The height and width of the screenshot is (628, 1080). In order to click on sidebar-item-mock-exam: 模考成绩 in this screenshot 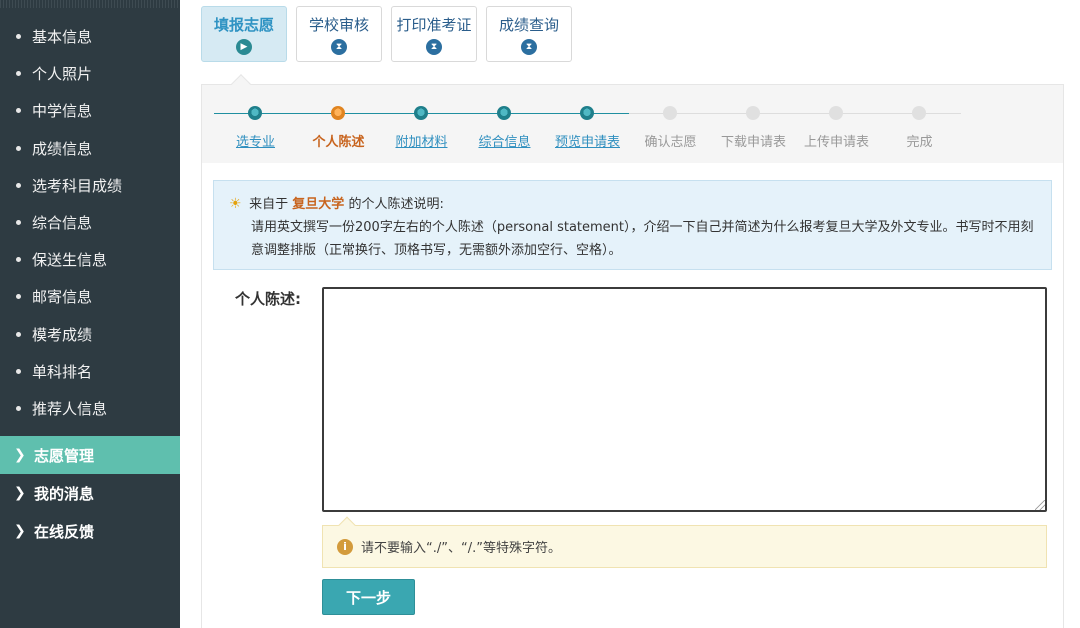, I will do `click(90, 334)`.